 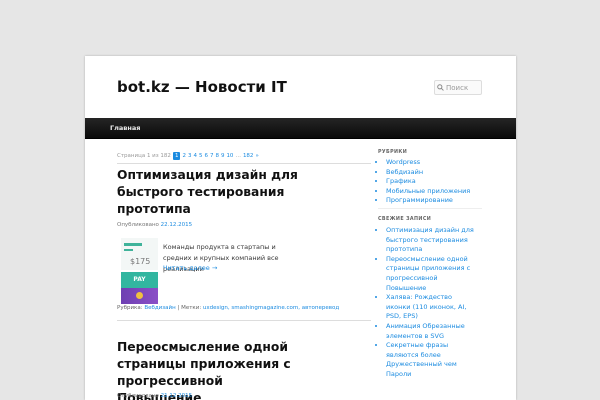 What do you see at coordinates (140, 261) in the screenshot?
I see `thumbnail-price: $175` at bounding box center [140, 261].